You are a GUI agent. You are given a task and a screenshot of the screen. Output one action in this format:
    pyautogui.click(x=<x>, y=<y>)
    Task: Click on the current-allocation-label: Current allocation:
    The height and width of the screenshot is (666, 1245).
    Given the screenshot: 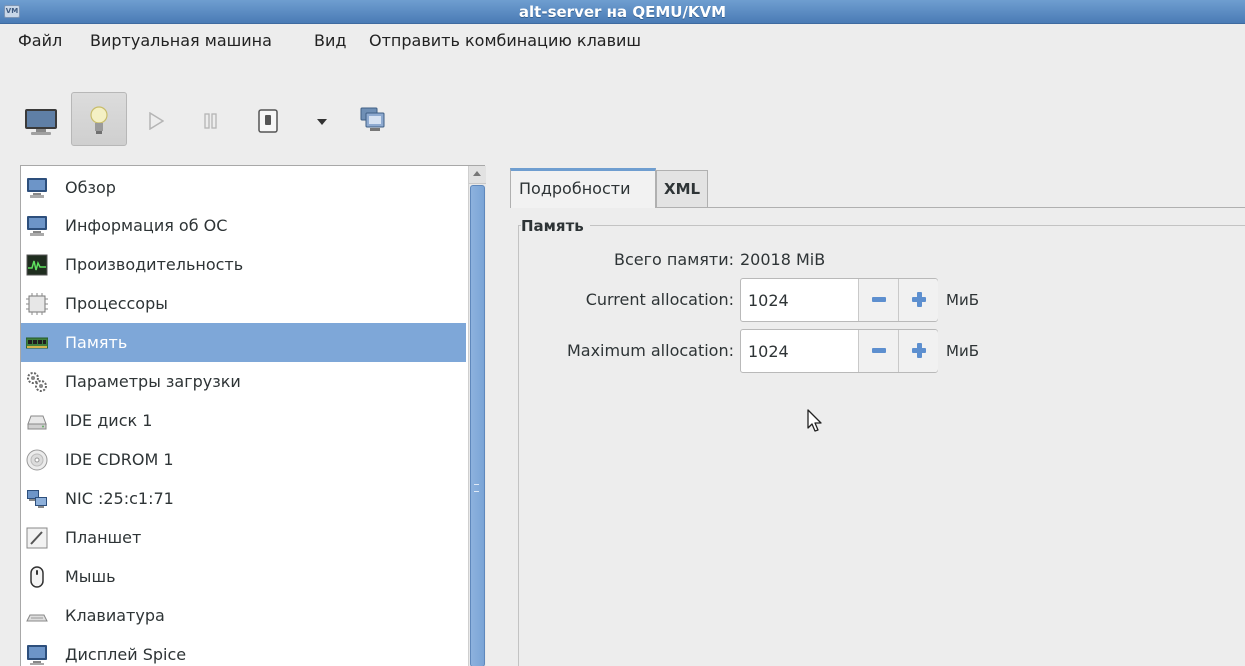 What is the action you would take?
    pyautogui.click(x=659, y=299)
    